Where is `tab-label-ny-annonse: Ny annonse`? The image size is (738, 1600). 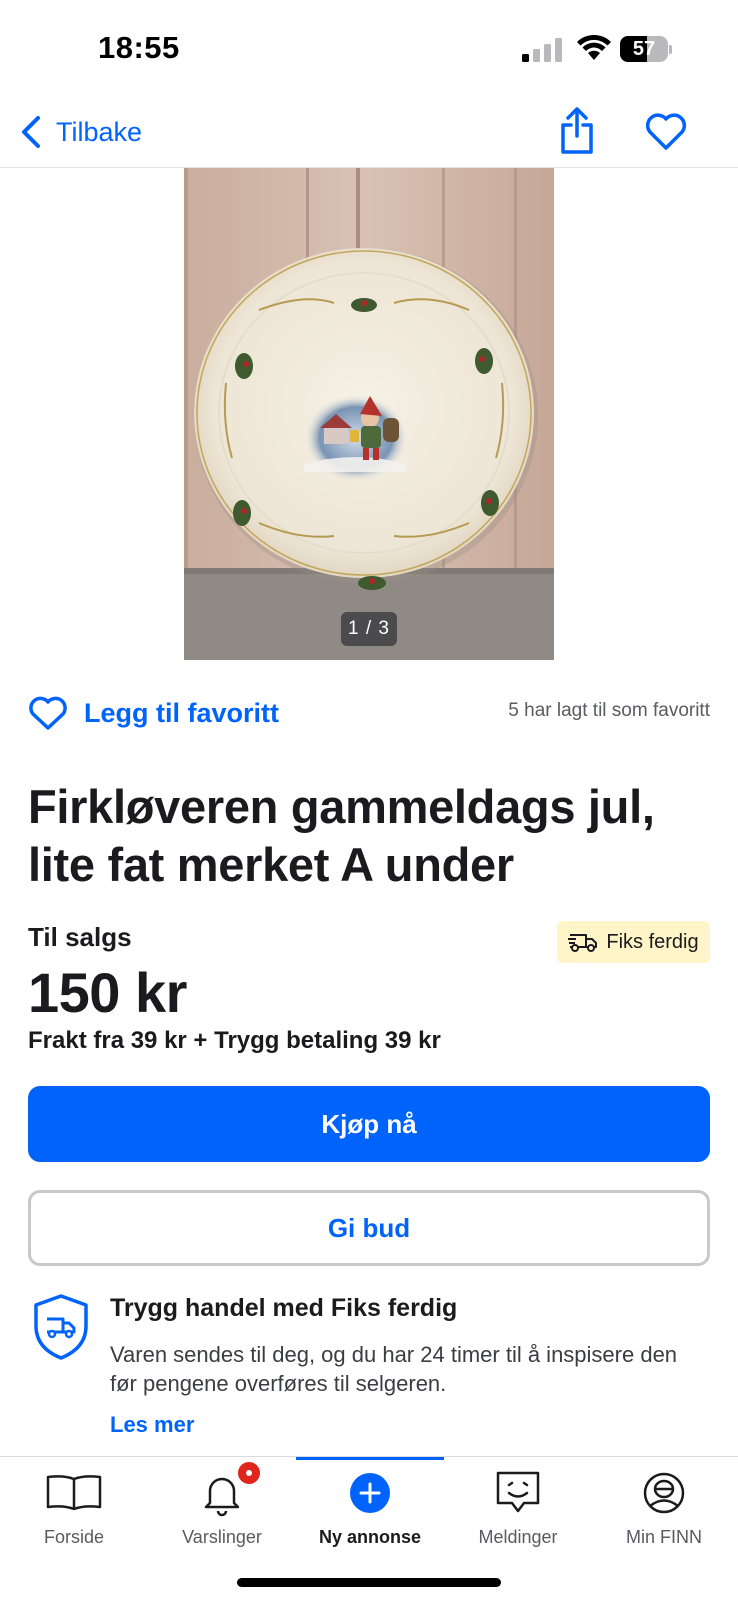 tab-label-ny-annonse: Ny annonse is located at coordinates (370, 1537).